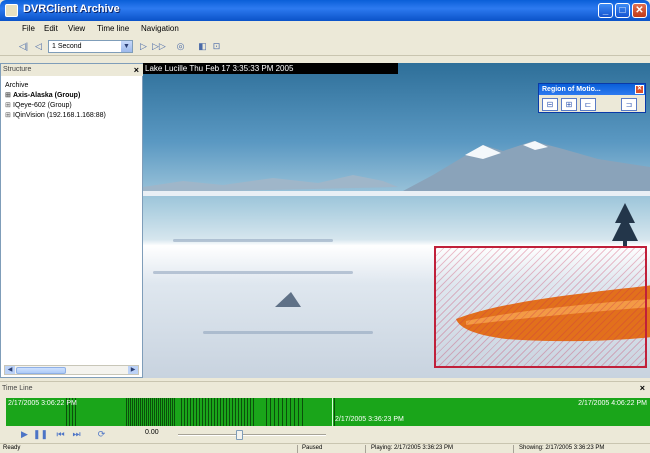  I want to click on title-bar: DVRClient Archive _ □ ✕, so click(325, 10).